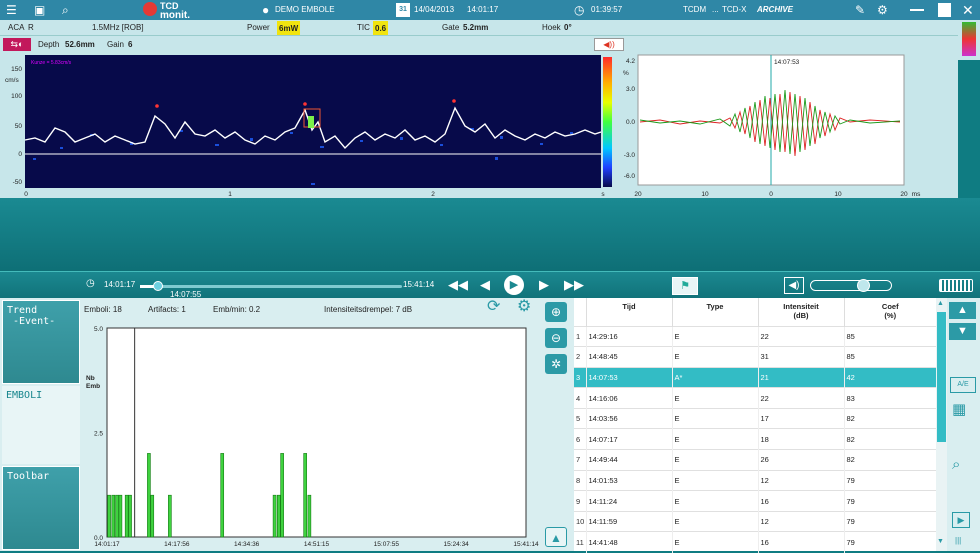 The height and width of the screenshot is (553, 980). Describe the element at coordinates (41, 425) in the screenshot. I see `nav-emboli: EMBOLI` at that location.